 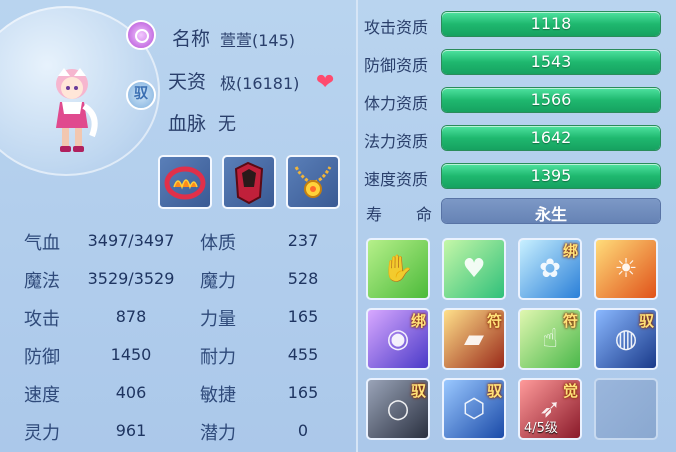 I want to click on equip-slot-necklace, so click(x=313, y=182).